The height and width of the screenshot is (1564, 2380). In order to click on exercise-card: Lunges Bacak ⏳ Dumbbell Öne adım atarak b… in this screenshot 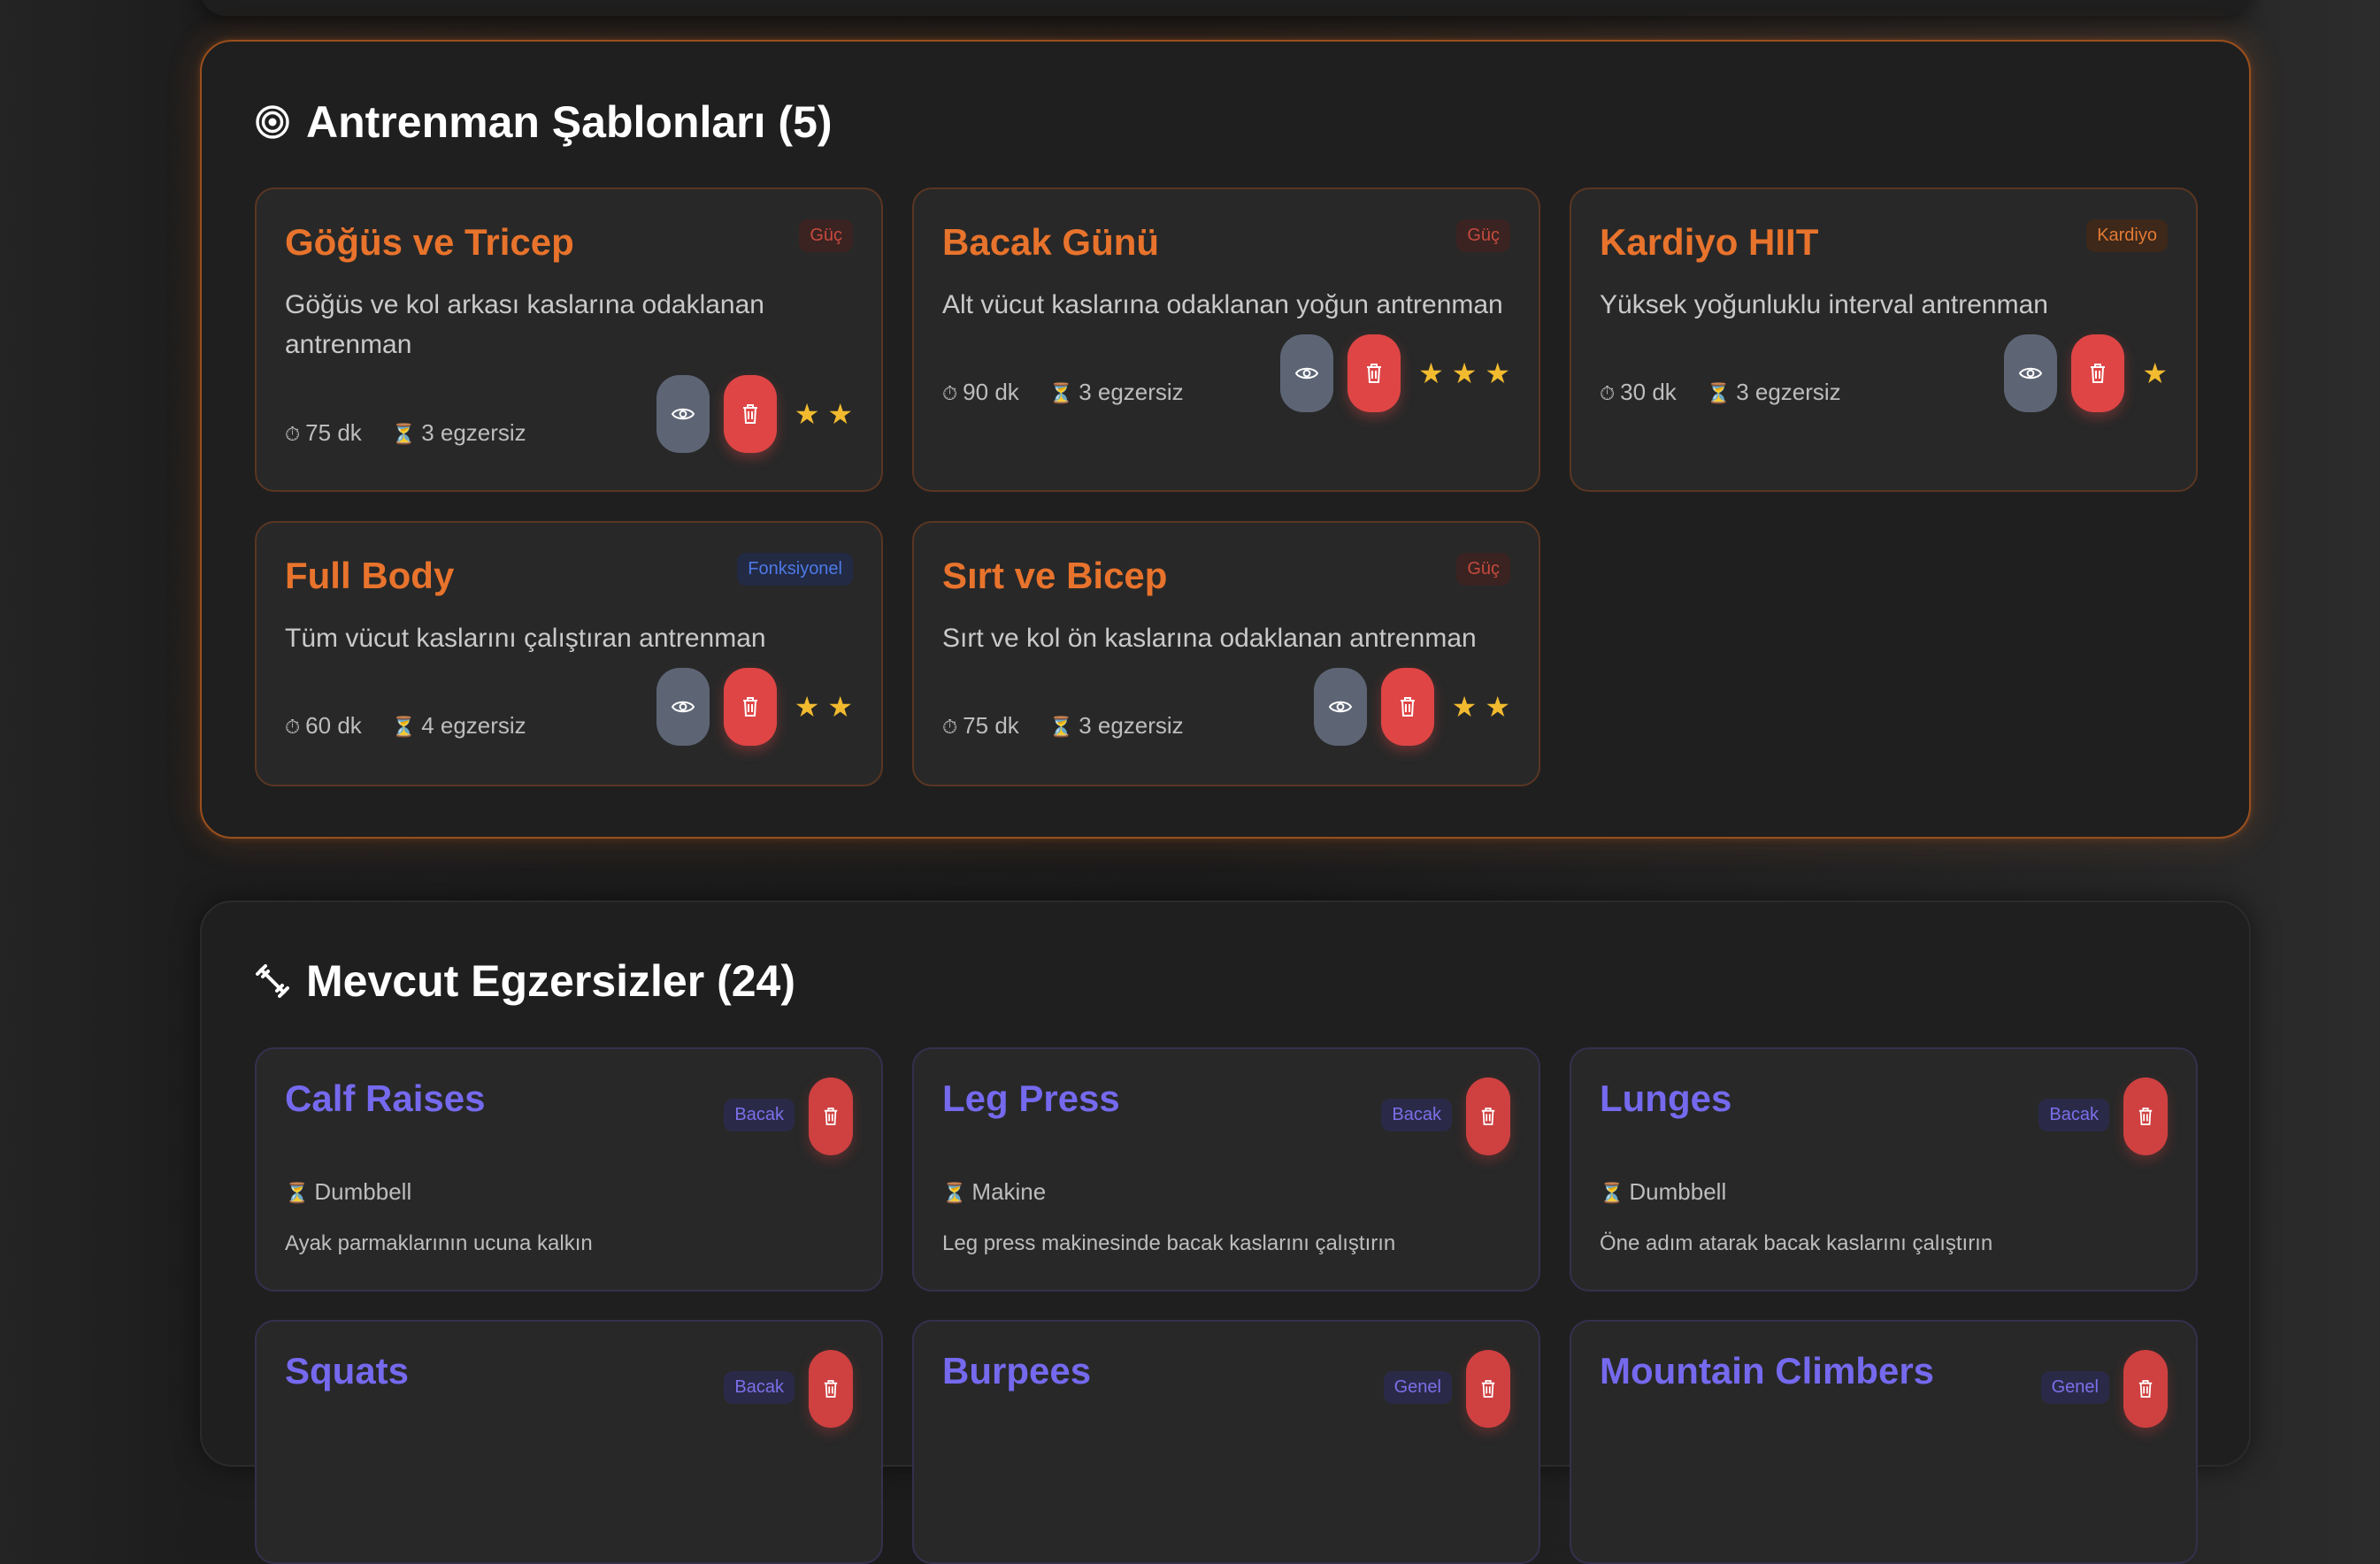, I will do `click(1884, 1169)`.